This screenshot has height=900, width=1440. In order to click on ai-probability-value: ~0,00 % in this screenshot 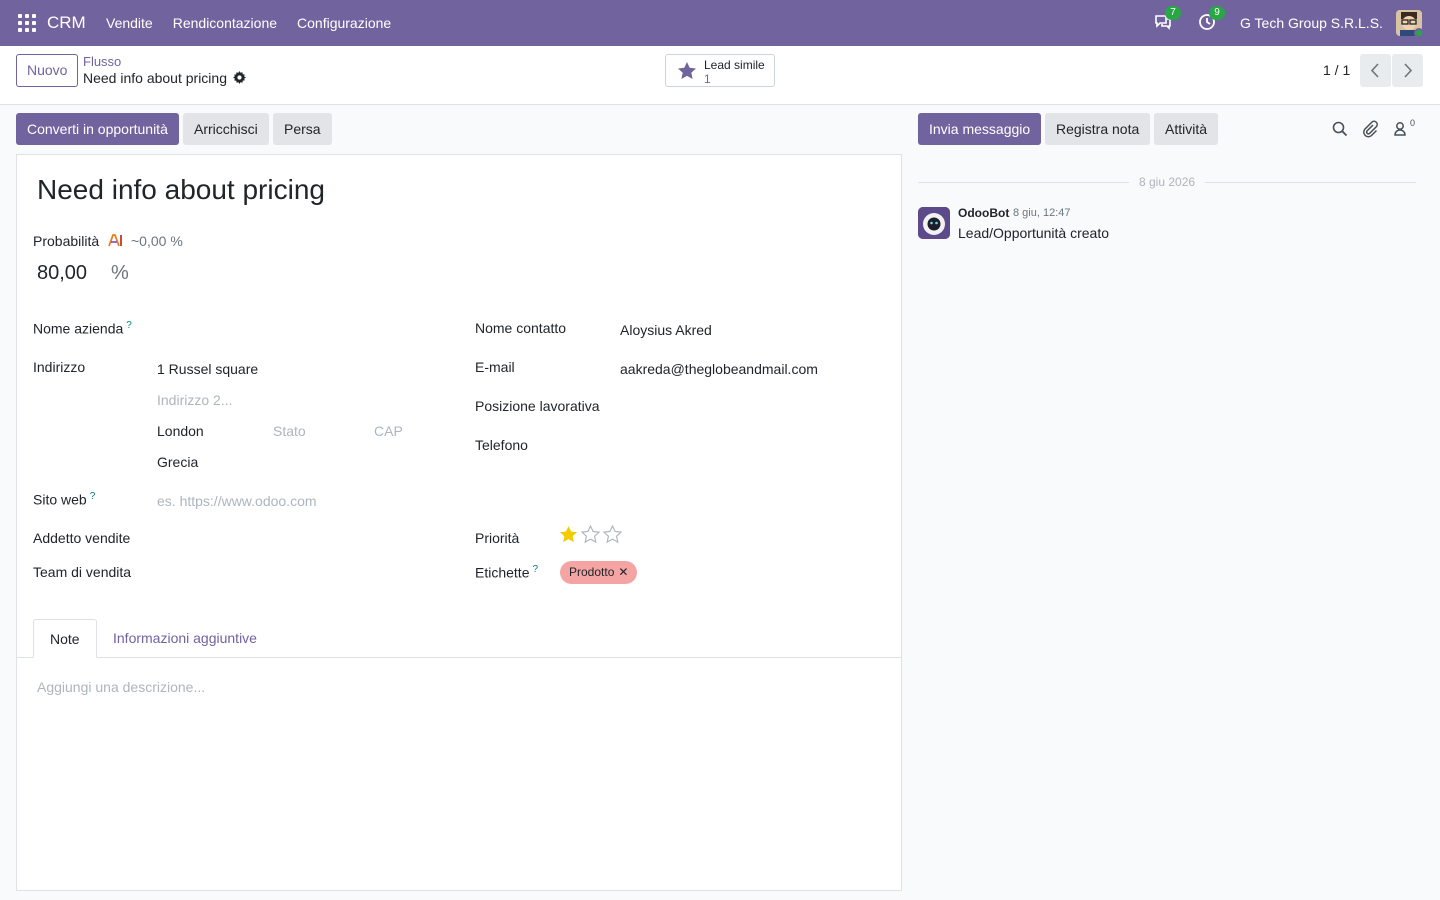, I will do `click(157, 241)`.